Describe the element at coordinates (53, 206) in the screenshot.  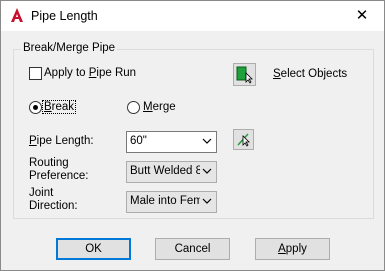
I see `joint-label-line2: Direction:` at that location.